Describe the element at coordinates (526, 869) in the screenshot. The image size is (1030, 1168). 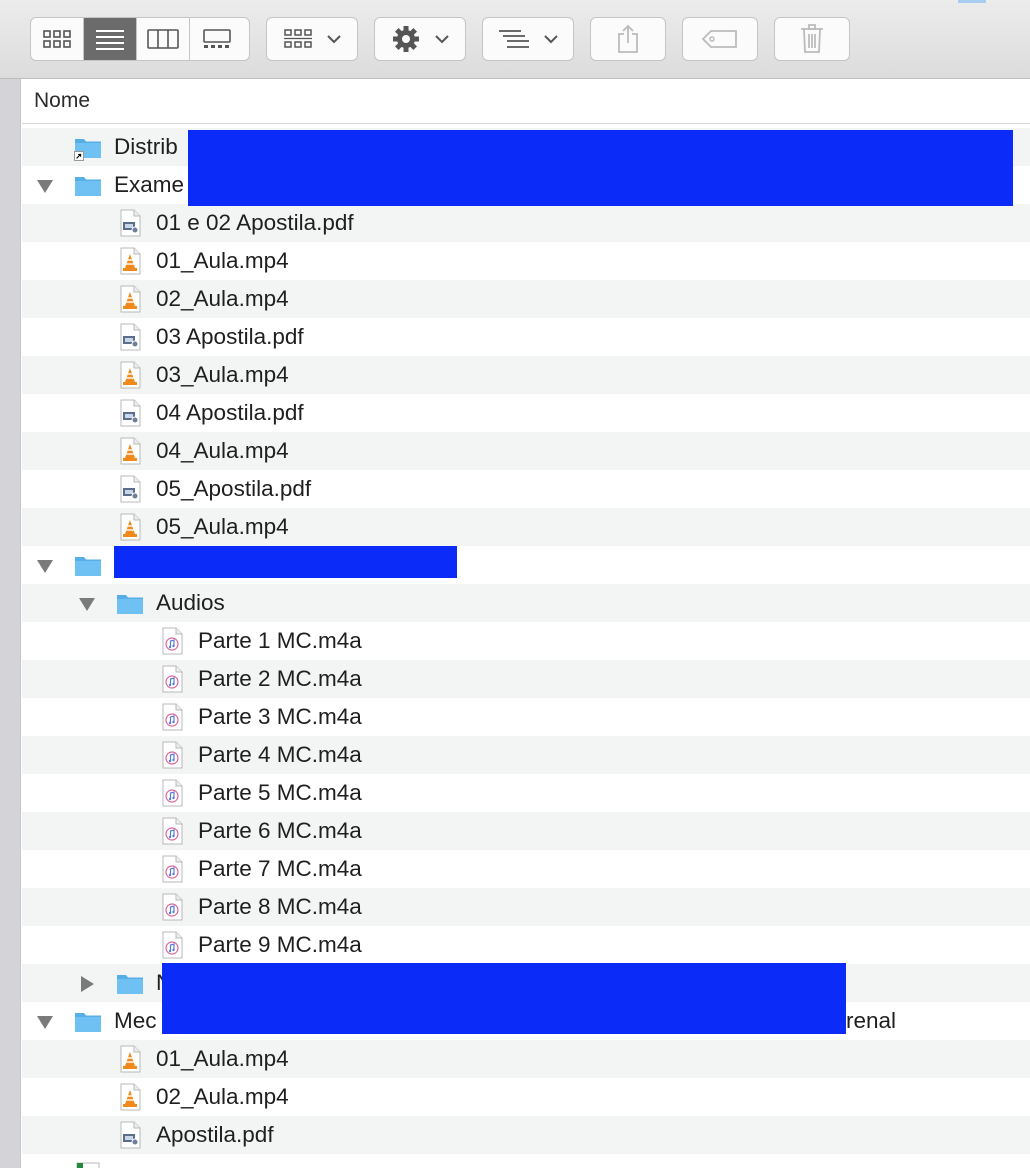
I see `file-row: Parte 7 MC.m4a` at that location.